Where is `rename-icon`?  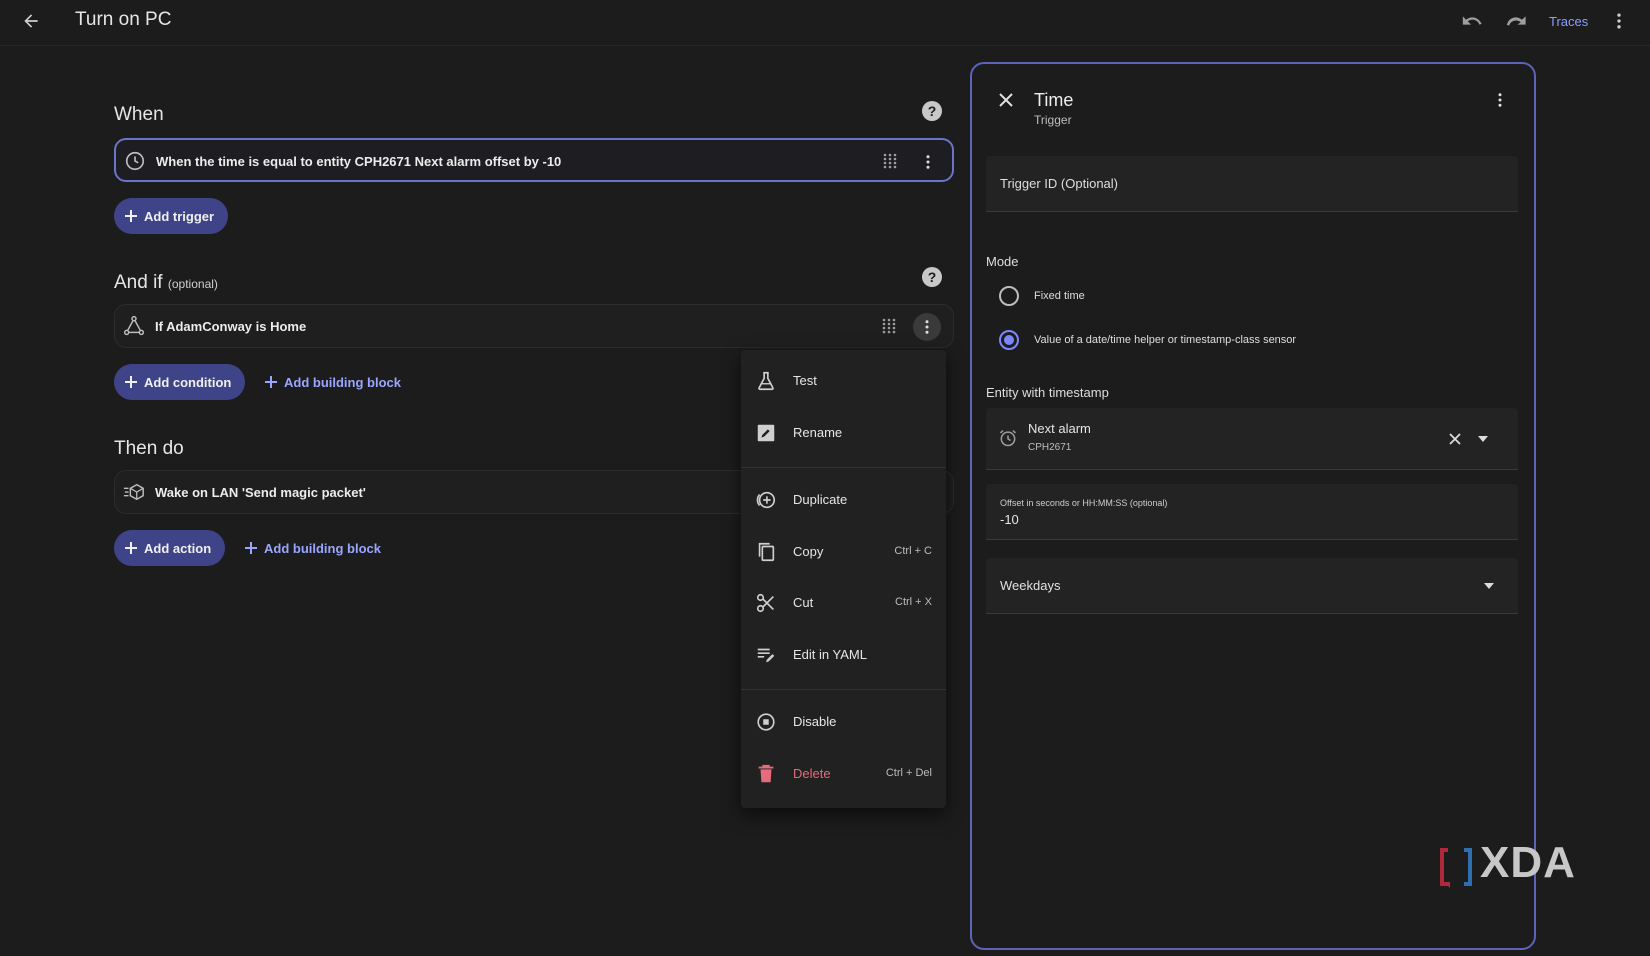
rename-icon is located at coordinates (766, 433).